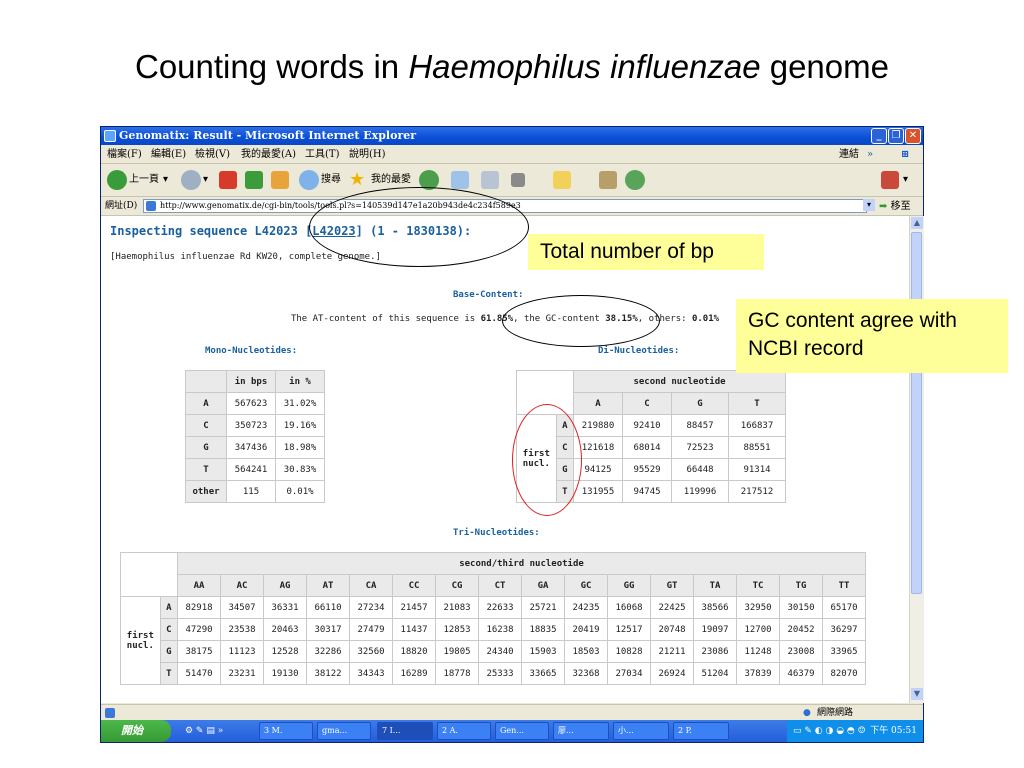 The image size is (1024, 768). What do you see at coordinates (280, 180) in the screenshot?
I see `home-icon` at bounding box center [280, 180].